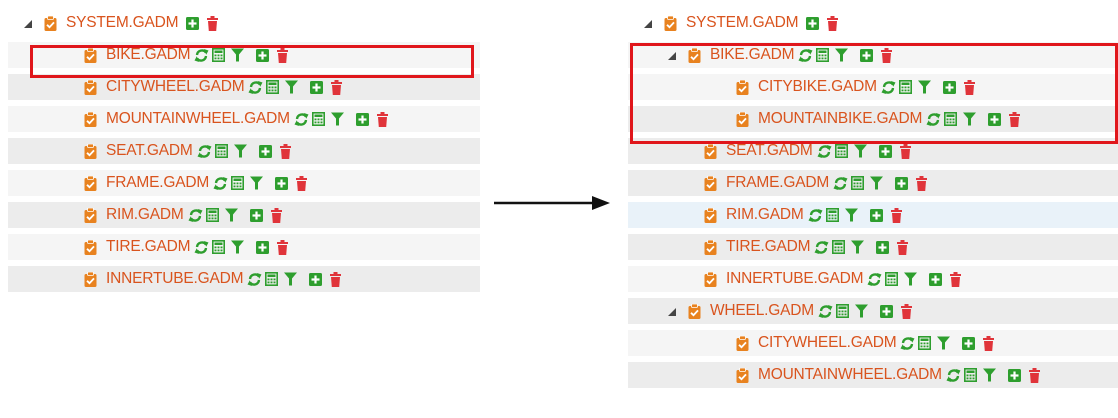 The width and height of the screenshot is (1118, 418). What do you see at coordinates (244, 23) in the screenshot?
I see `tree-node-root: SYSTEM.GADM` at bounding box center [244, 23].